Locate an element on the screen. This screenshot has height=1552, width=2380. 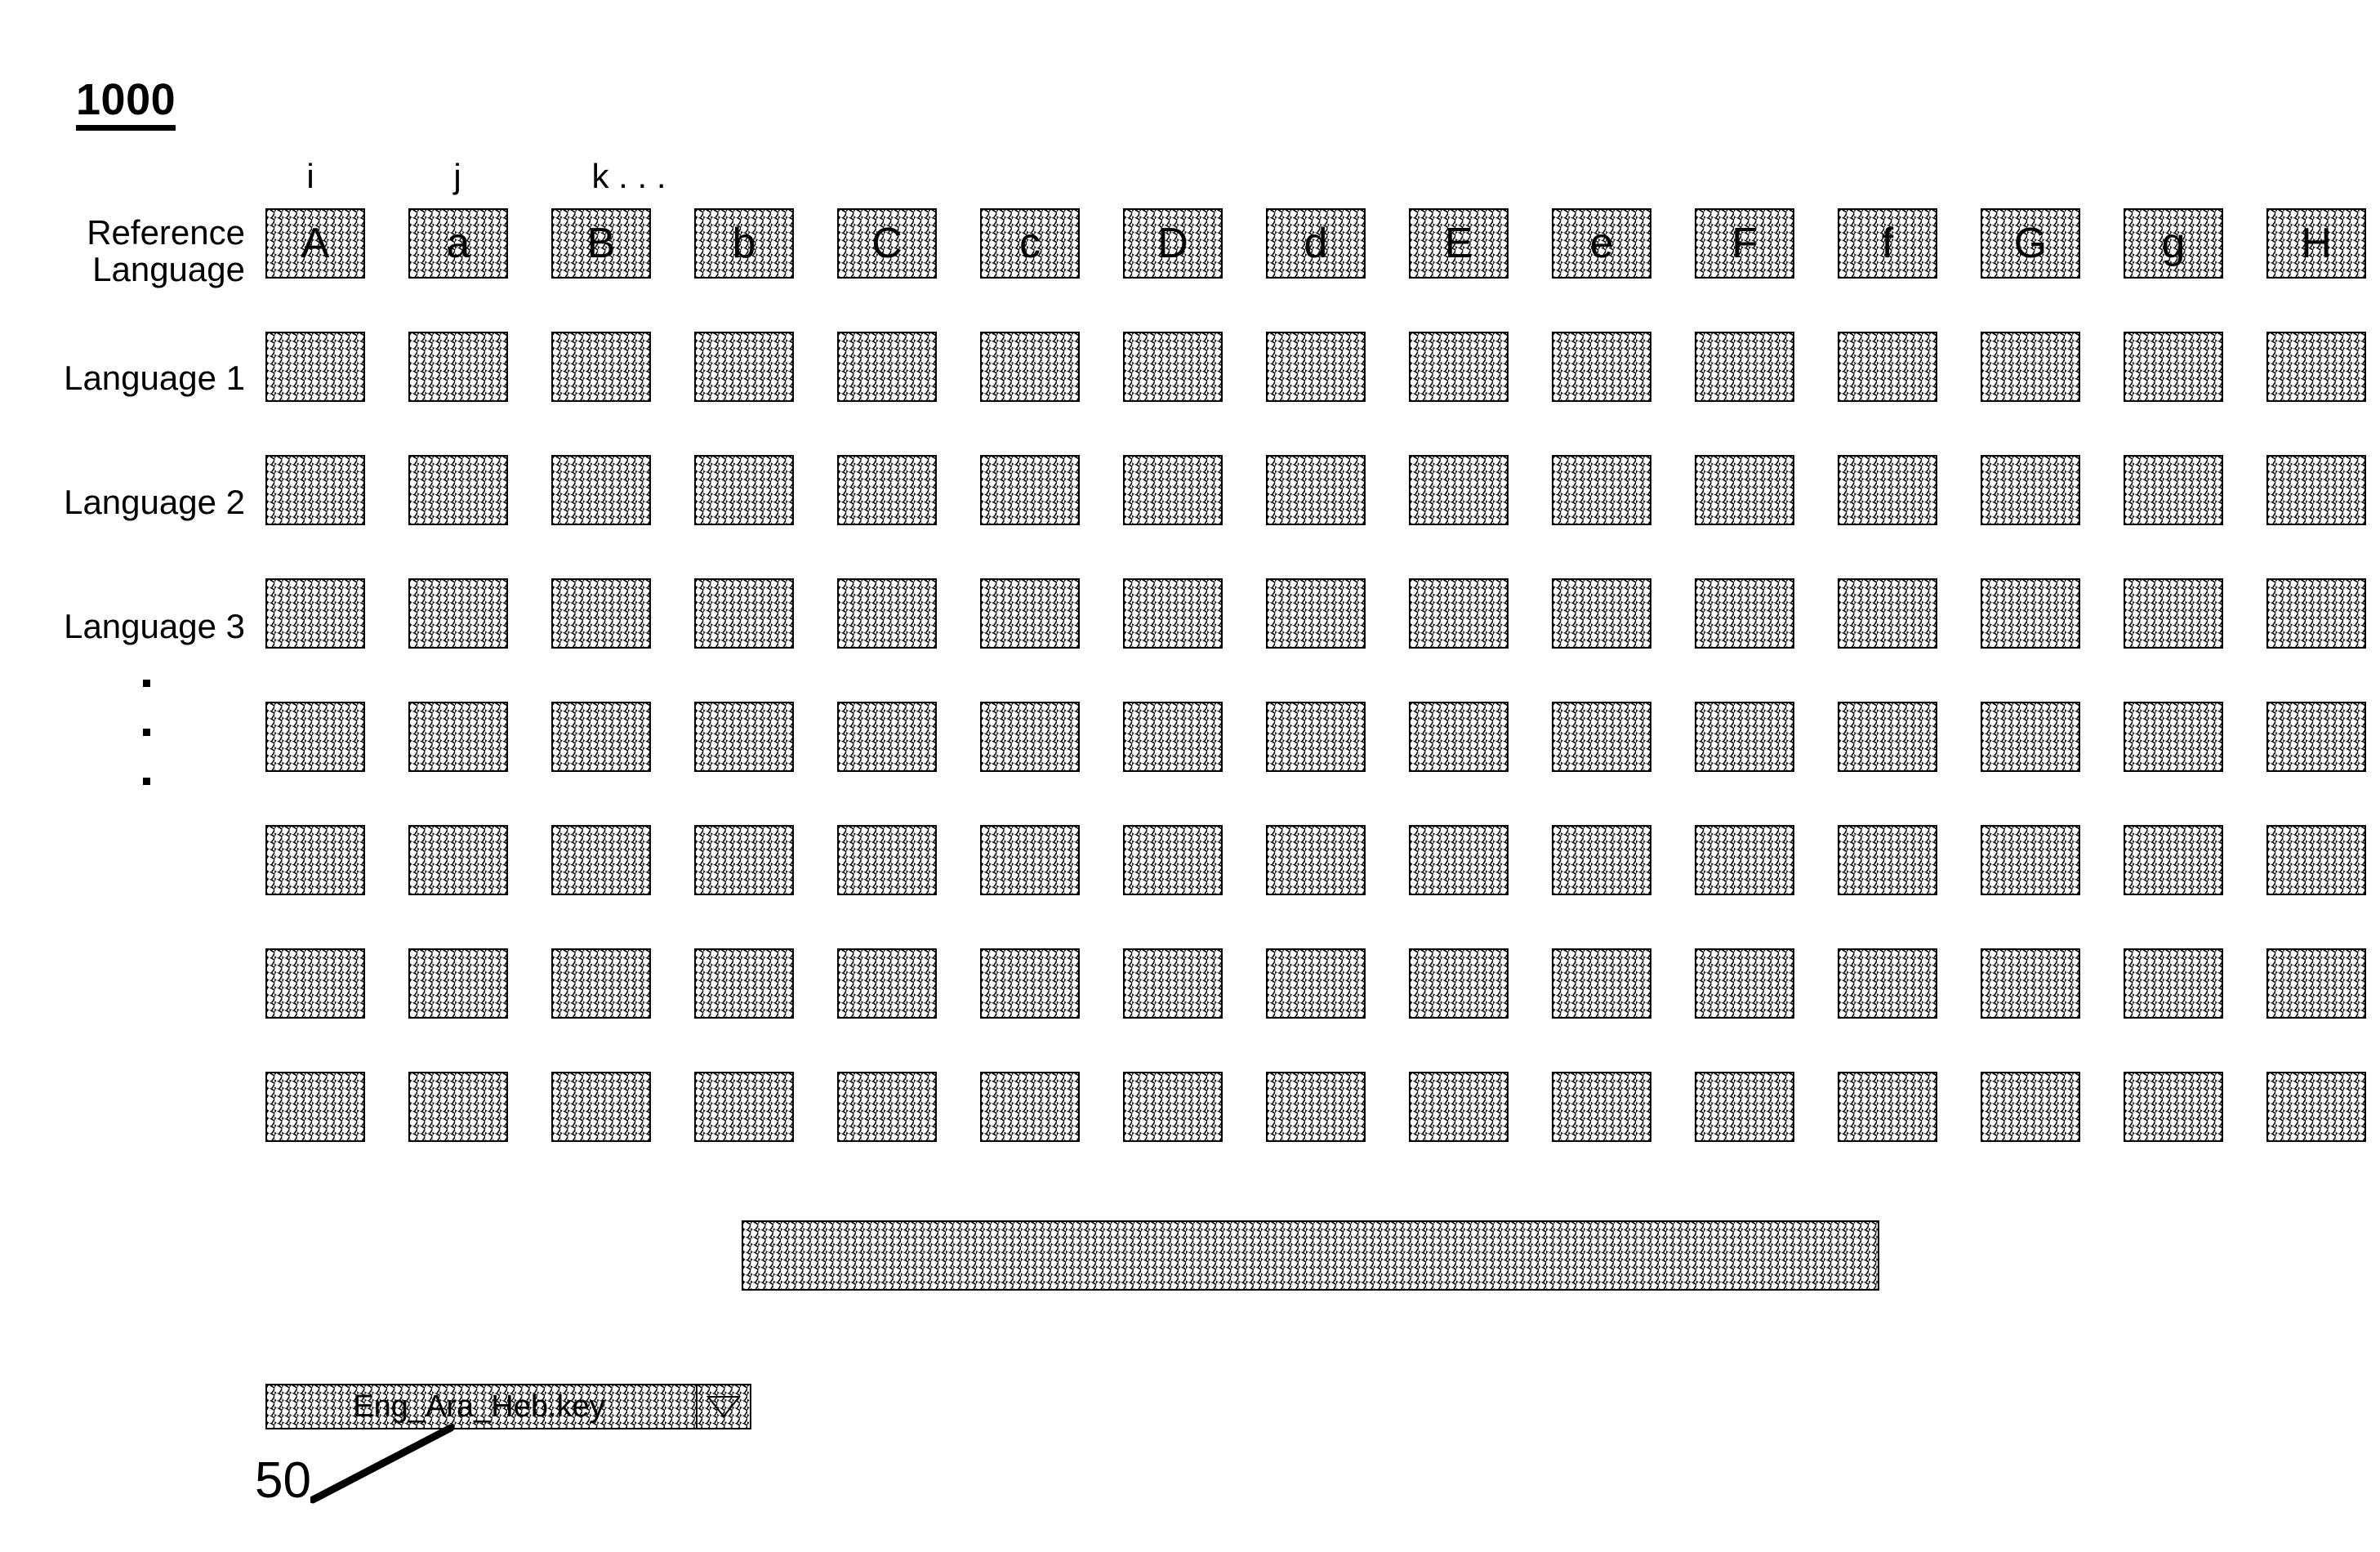
reference-cell: B is located at coordinates (601, 244).